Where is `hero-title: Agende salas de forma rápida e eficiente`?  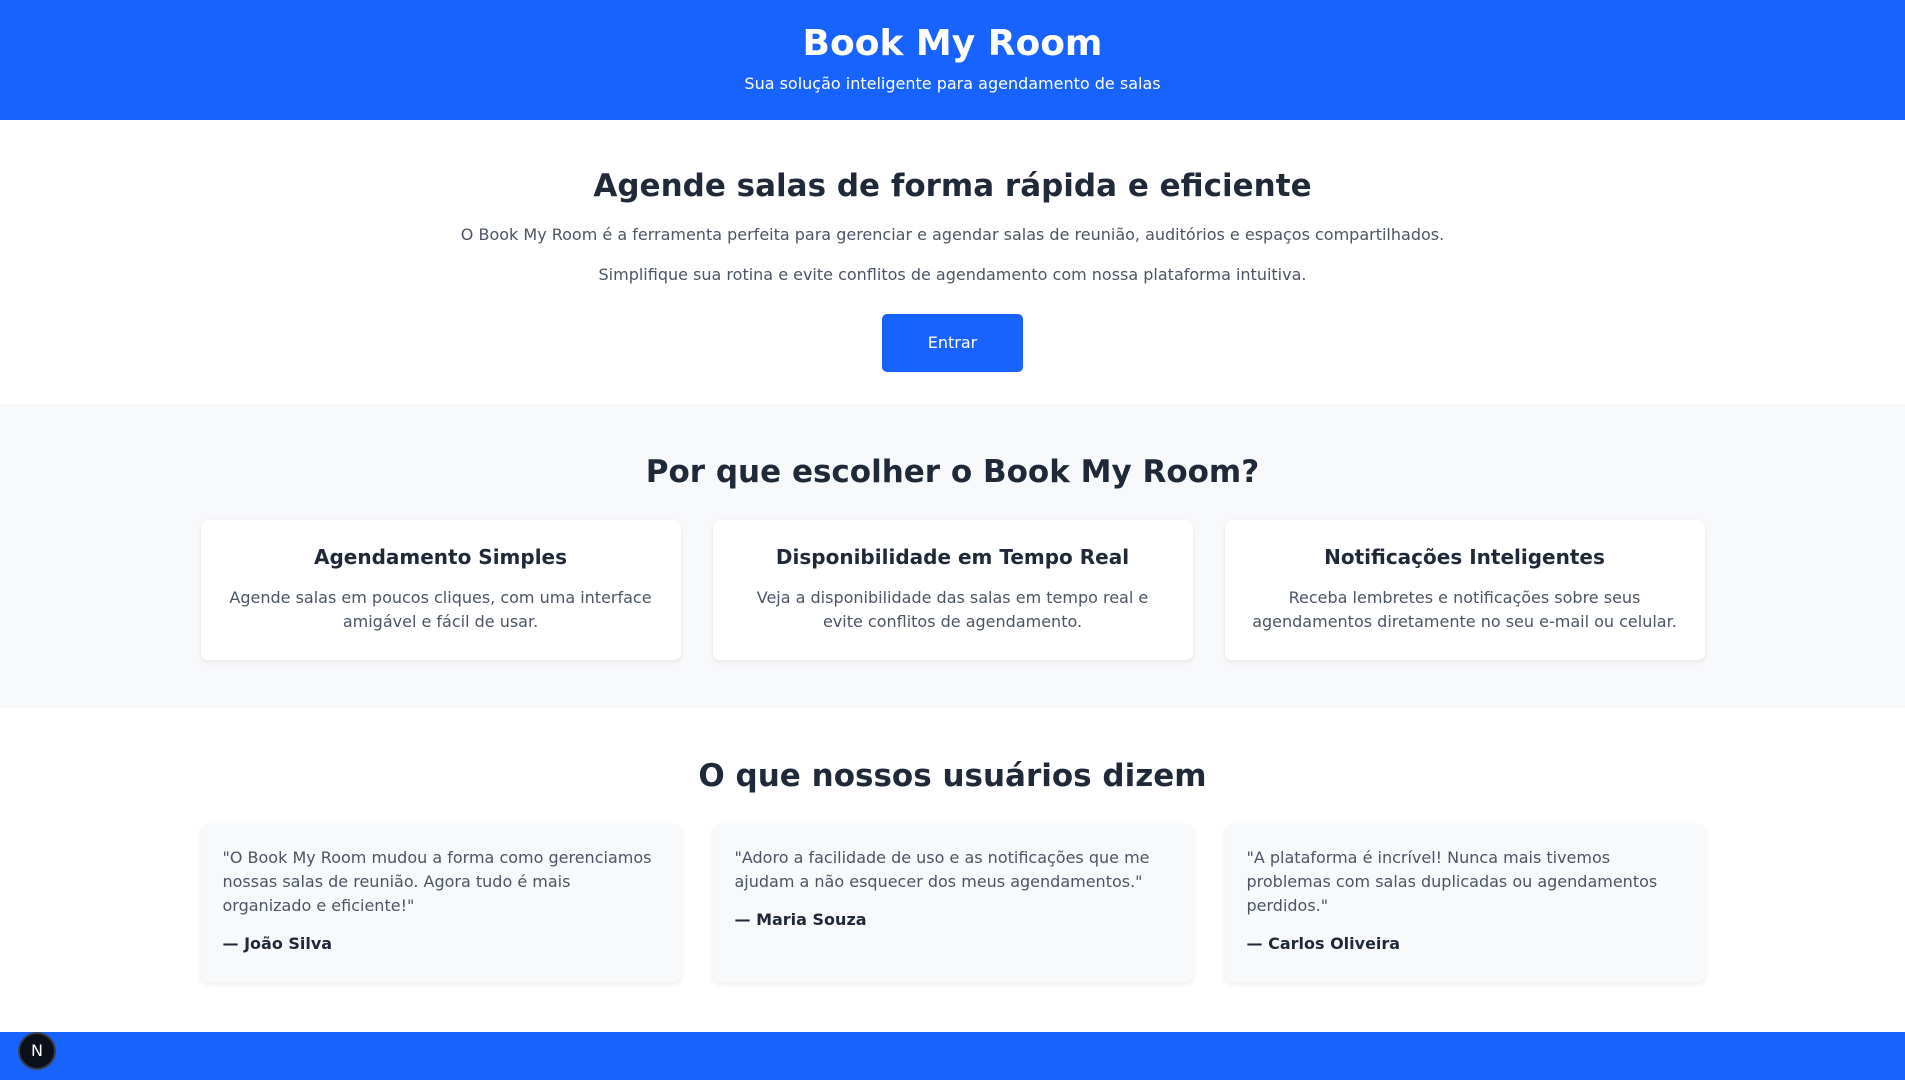
hero-title: Agende salas de forma rápida e eficiente is located at coordinates (952, 186).